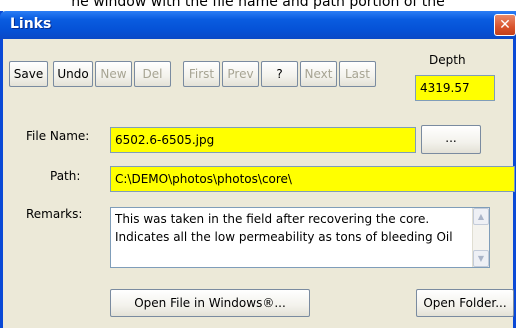 Image resolution: width=516 pixels, height=328 pixels. What do you see at coordinates (28, 74) in the screenshot?
I see `save-button: Save` at bounding box center [28, 74].